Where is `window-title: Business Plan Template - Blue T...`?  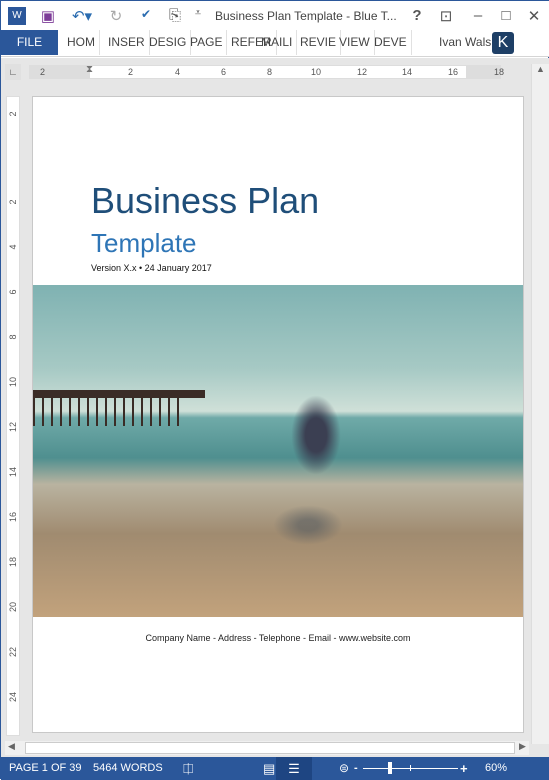
window-title: Business Plan Template - Blue T... is located at coordinates (306, 16).